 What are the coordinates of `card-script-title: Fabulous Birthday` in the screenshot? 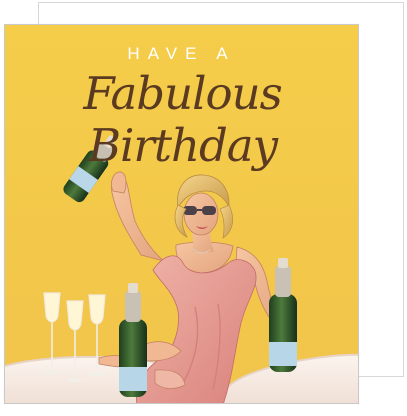 It's located at (182, 119).